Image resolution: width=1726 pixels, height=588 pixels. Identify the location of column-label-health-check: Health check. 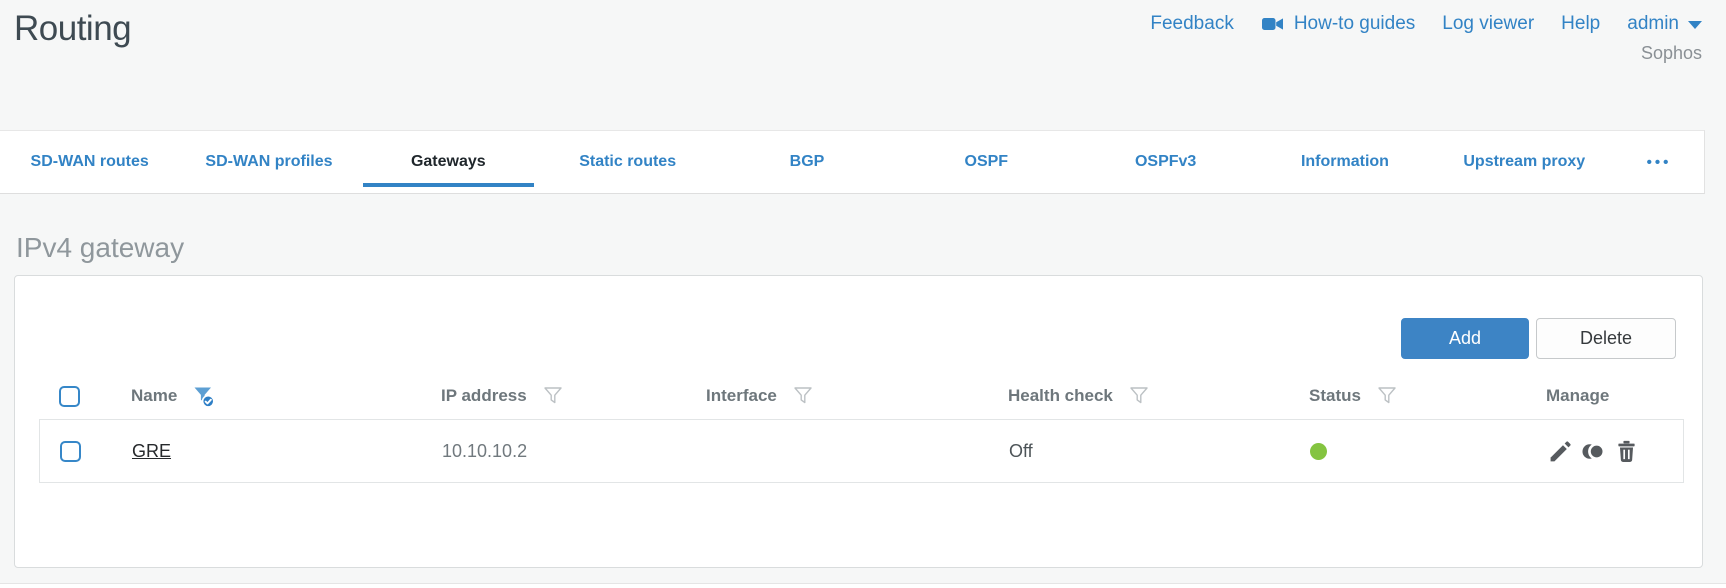
(1060, 395).